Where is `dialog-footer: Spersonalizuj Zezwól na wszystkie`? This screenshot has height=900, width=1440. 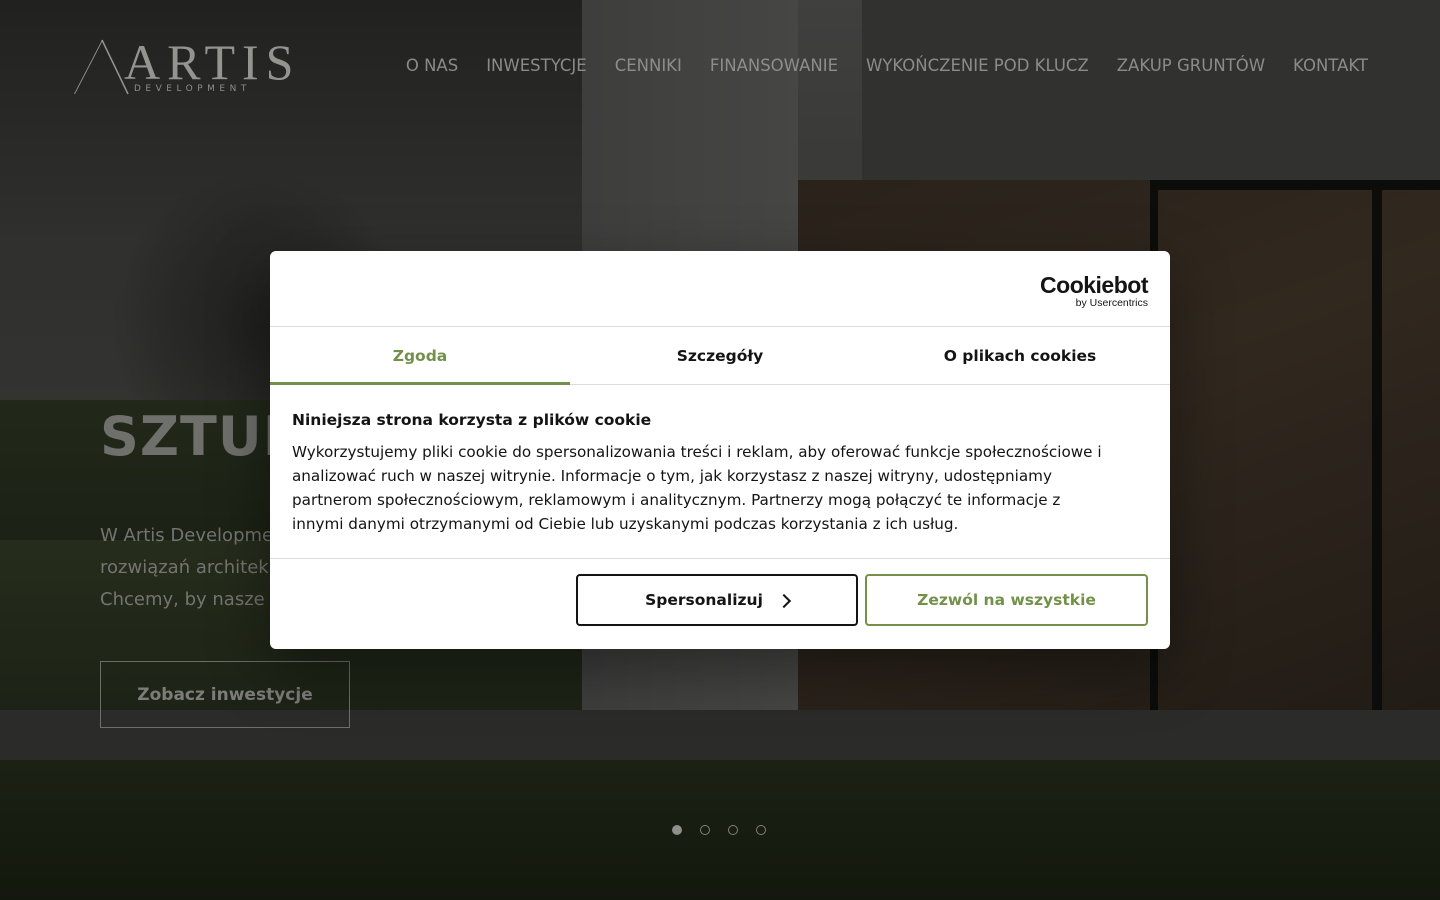 dialog-footer: Spersonalizuj Zezwól na wszystkie is located at coordinates (720, 604).